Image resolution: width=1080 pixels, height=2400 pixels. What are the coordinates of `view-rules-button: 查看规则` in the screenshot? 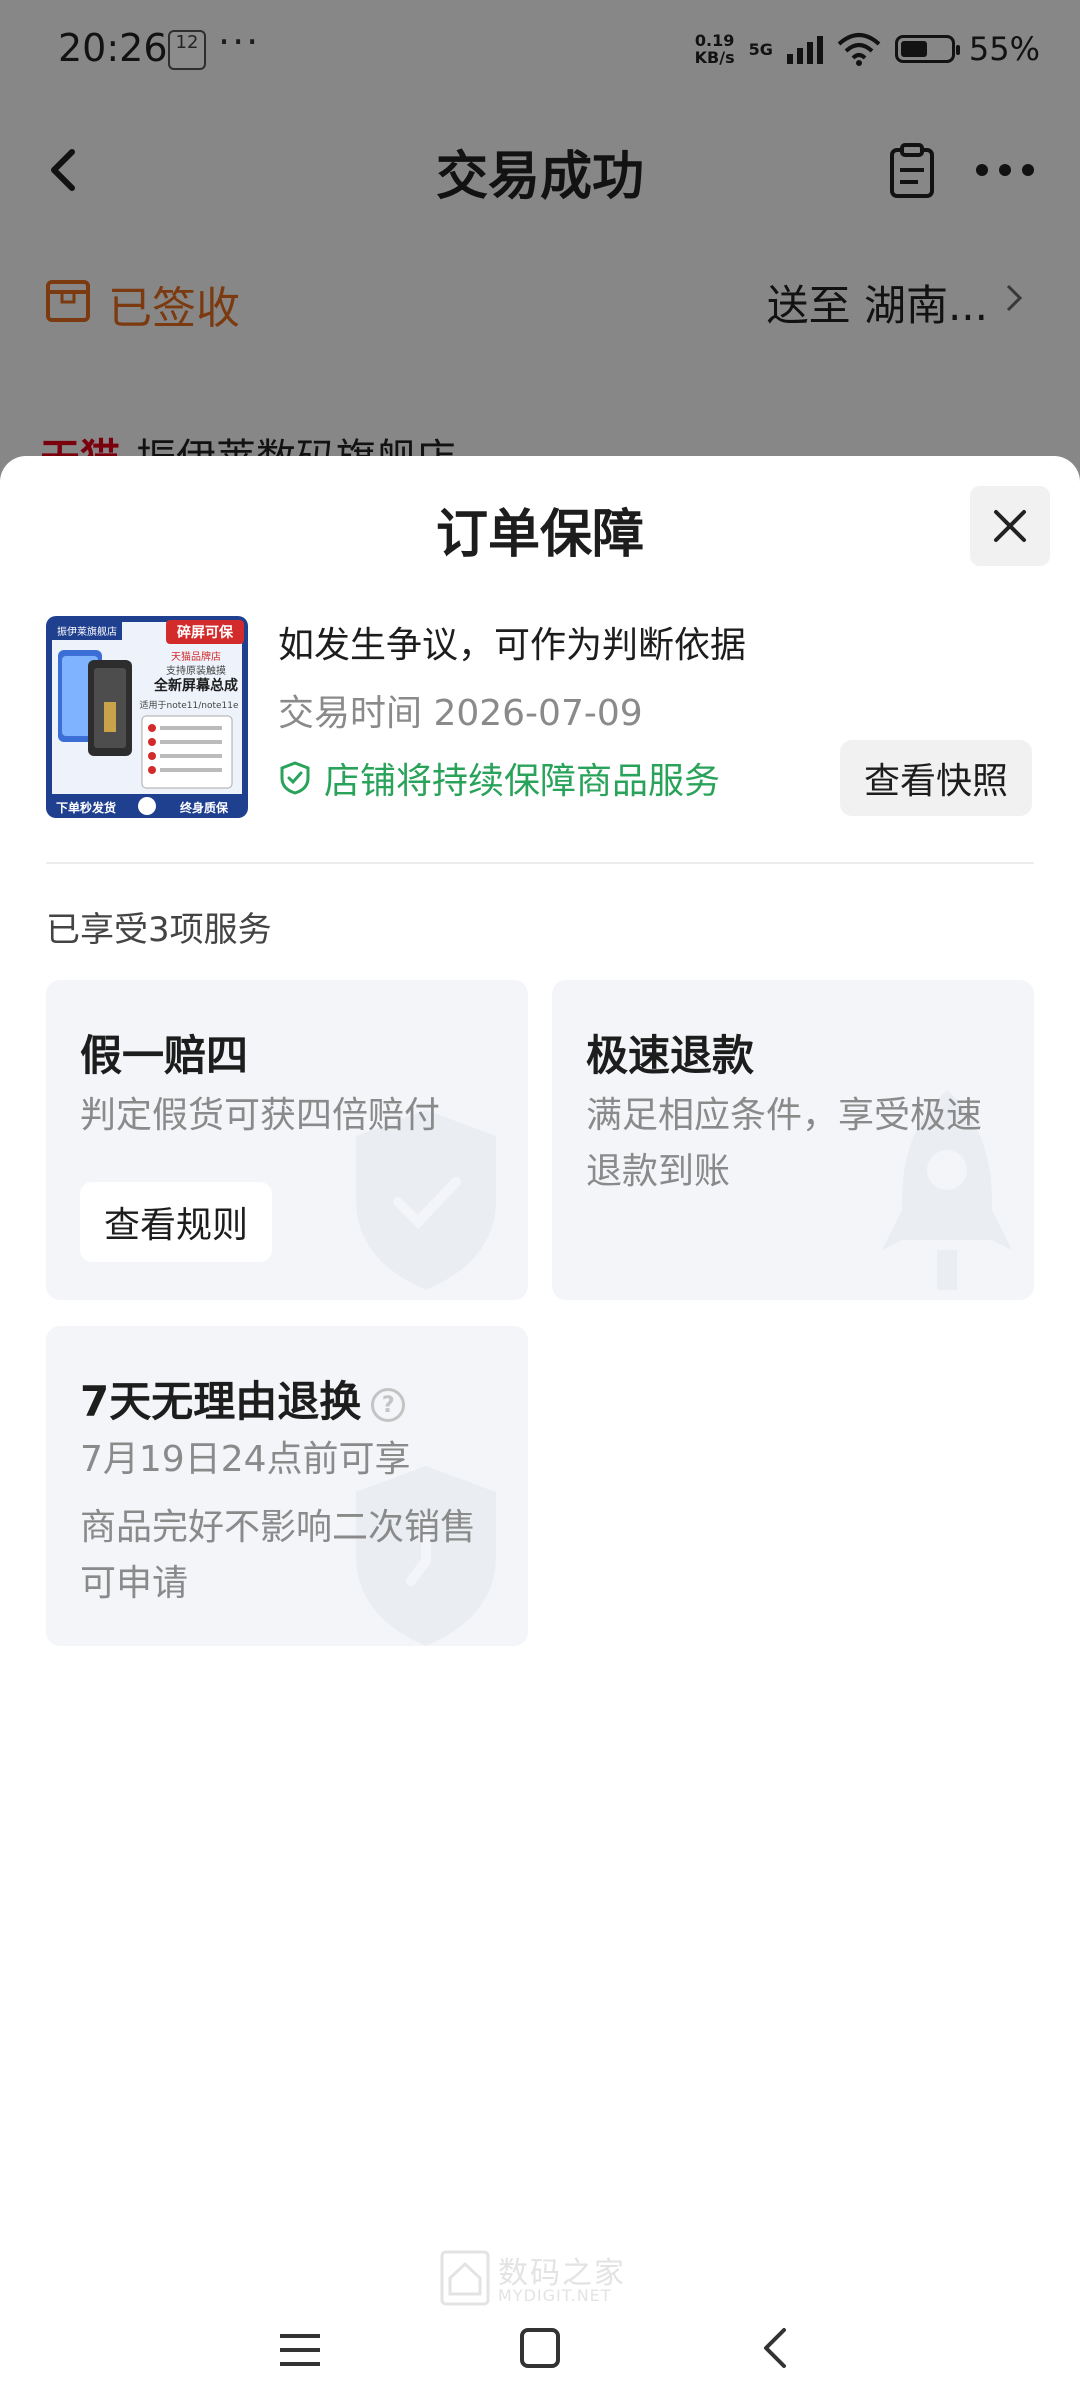 It's located at (176, 1222).